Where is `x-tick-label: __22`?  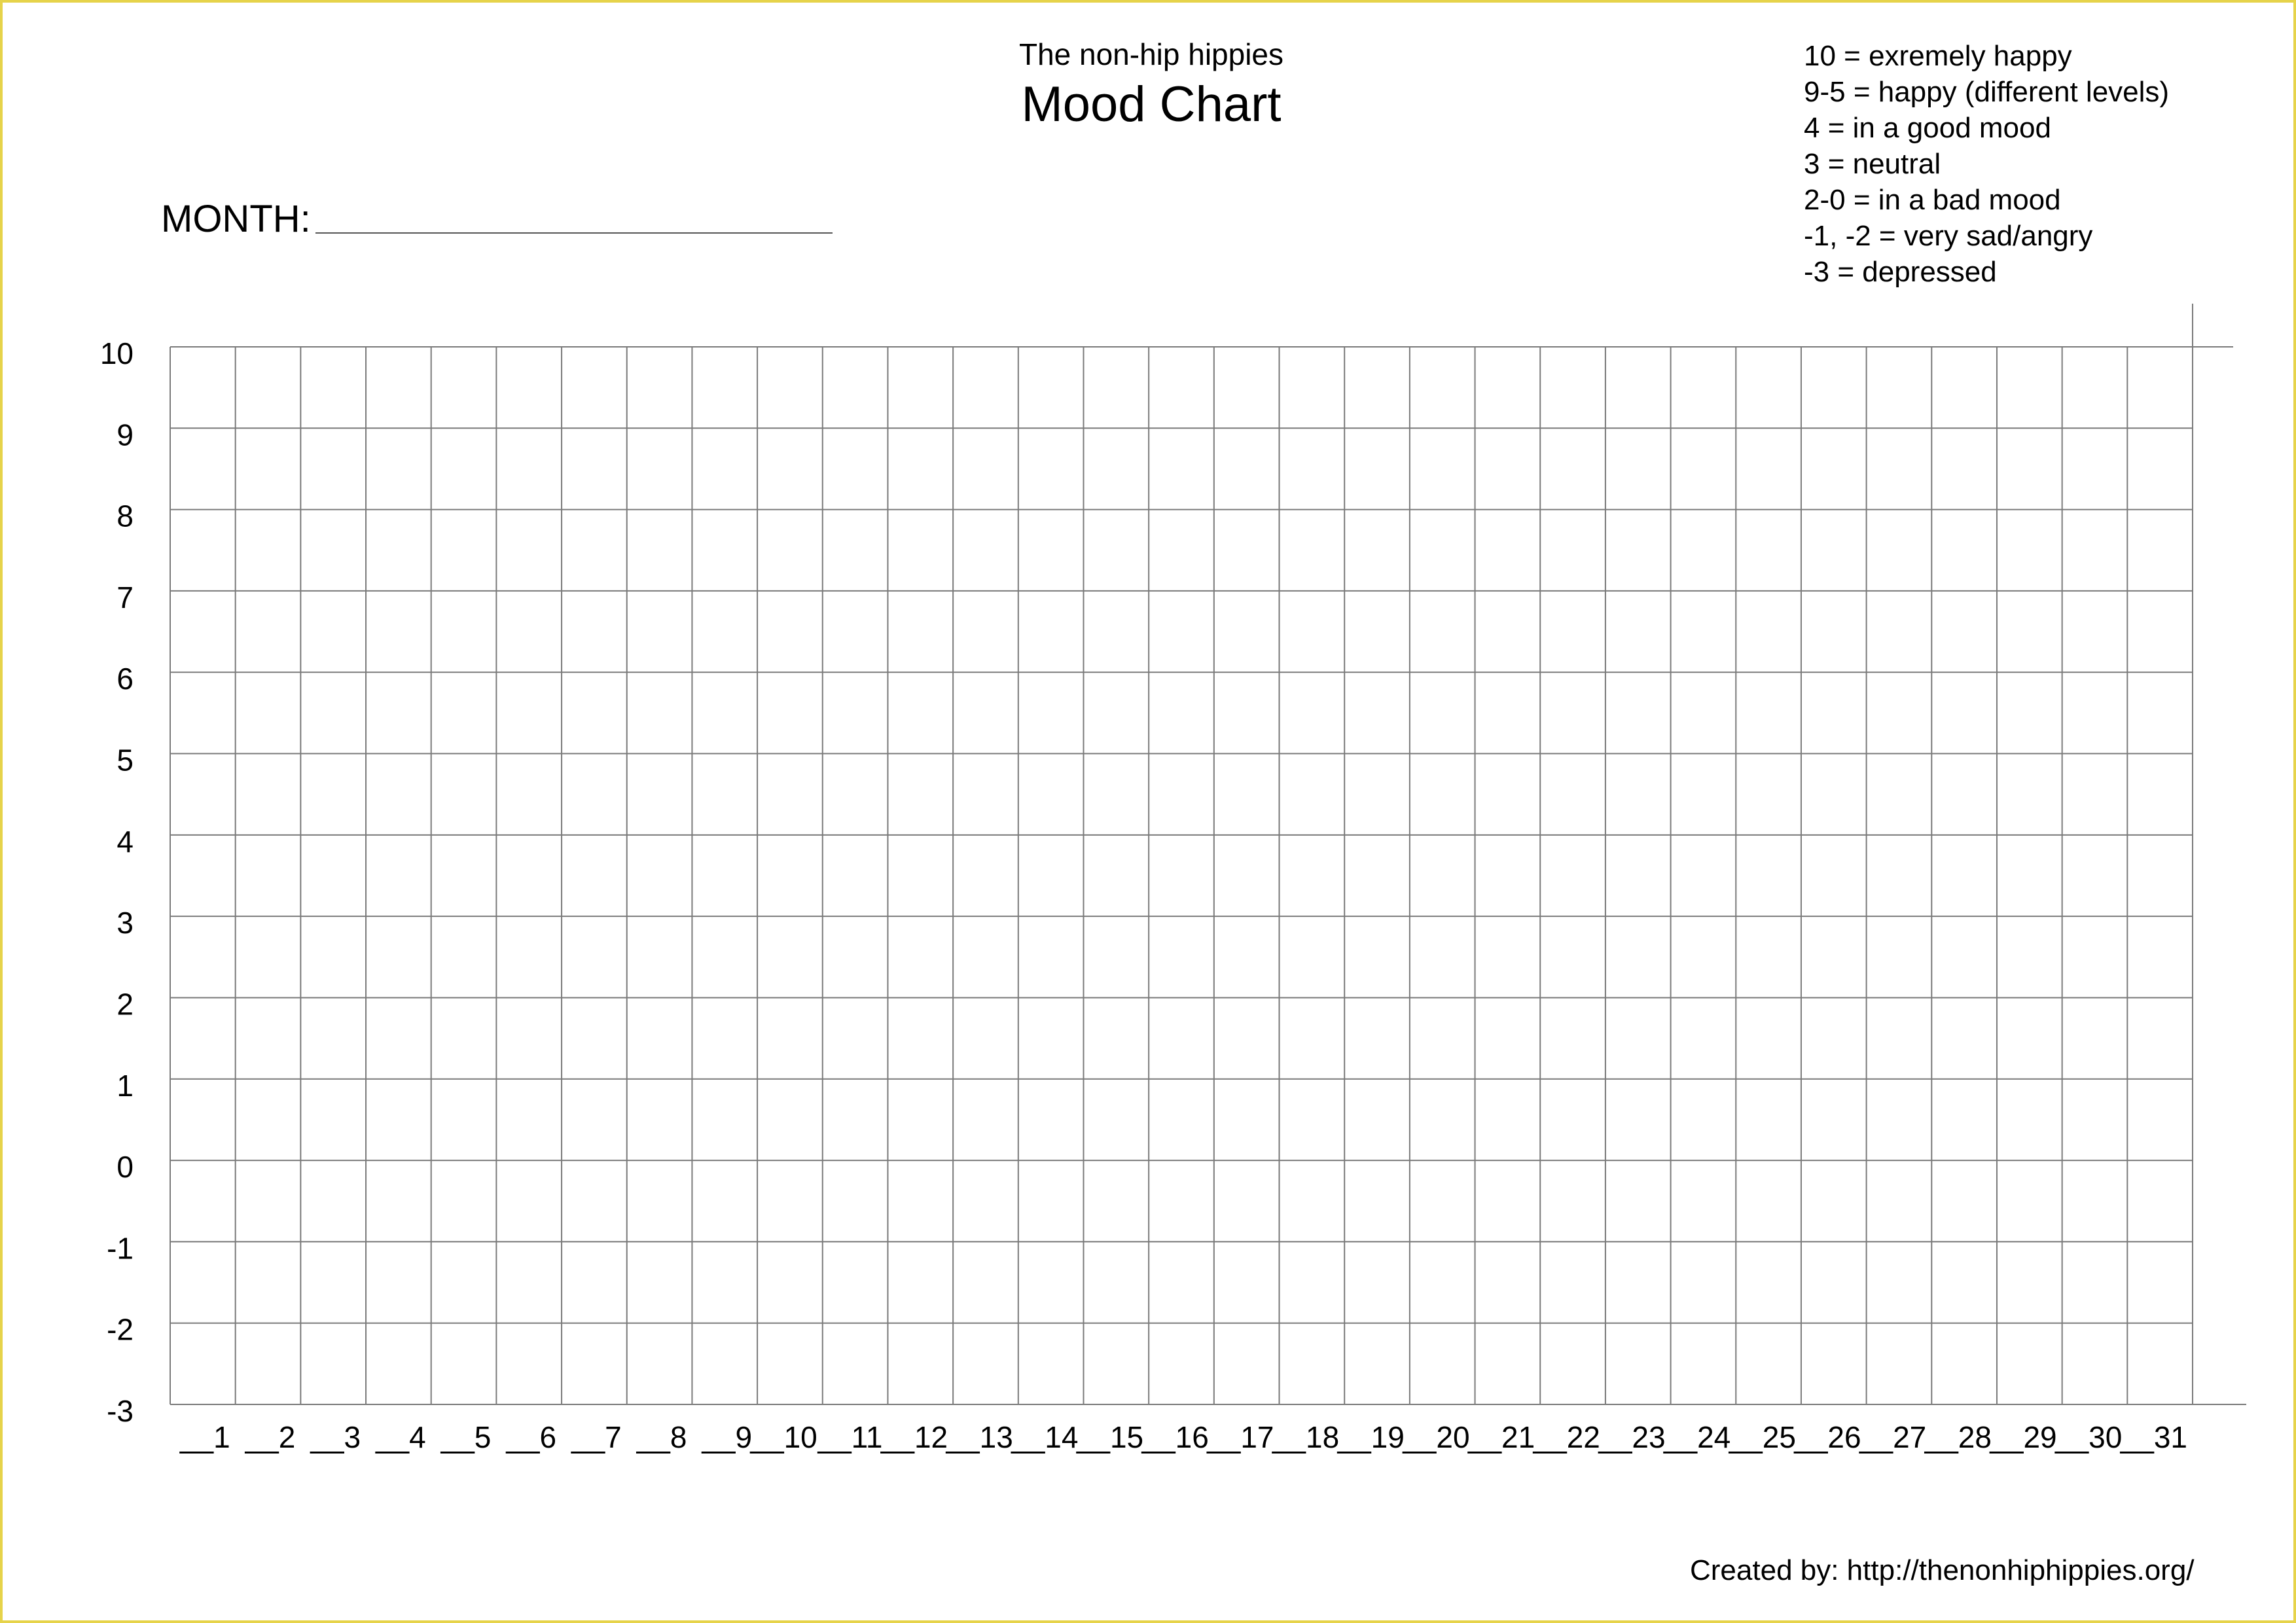
x-tick-label: __22 is located at coordinates (1566, 1437).